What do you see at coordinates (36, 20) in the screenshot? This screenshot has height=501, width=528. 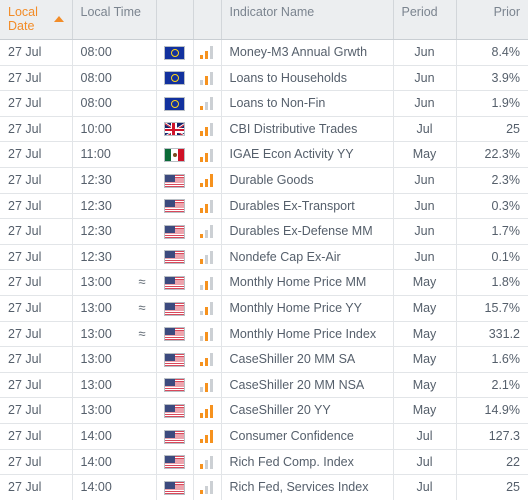 I see `column-header-local-date: Local Date` at bounding box center [36, 20].